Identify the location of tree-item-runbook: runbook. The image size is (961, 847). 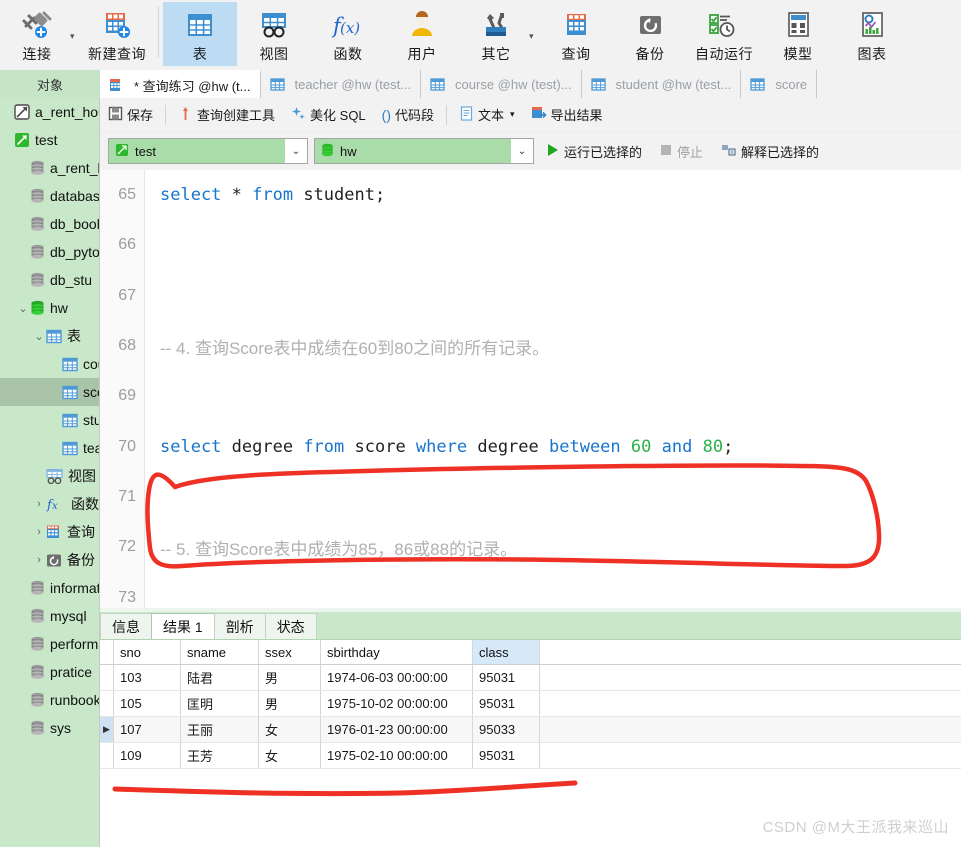
(50, 700).